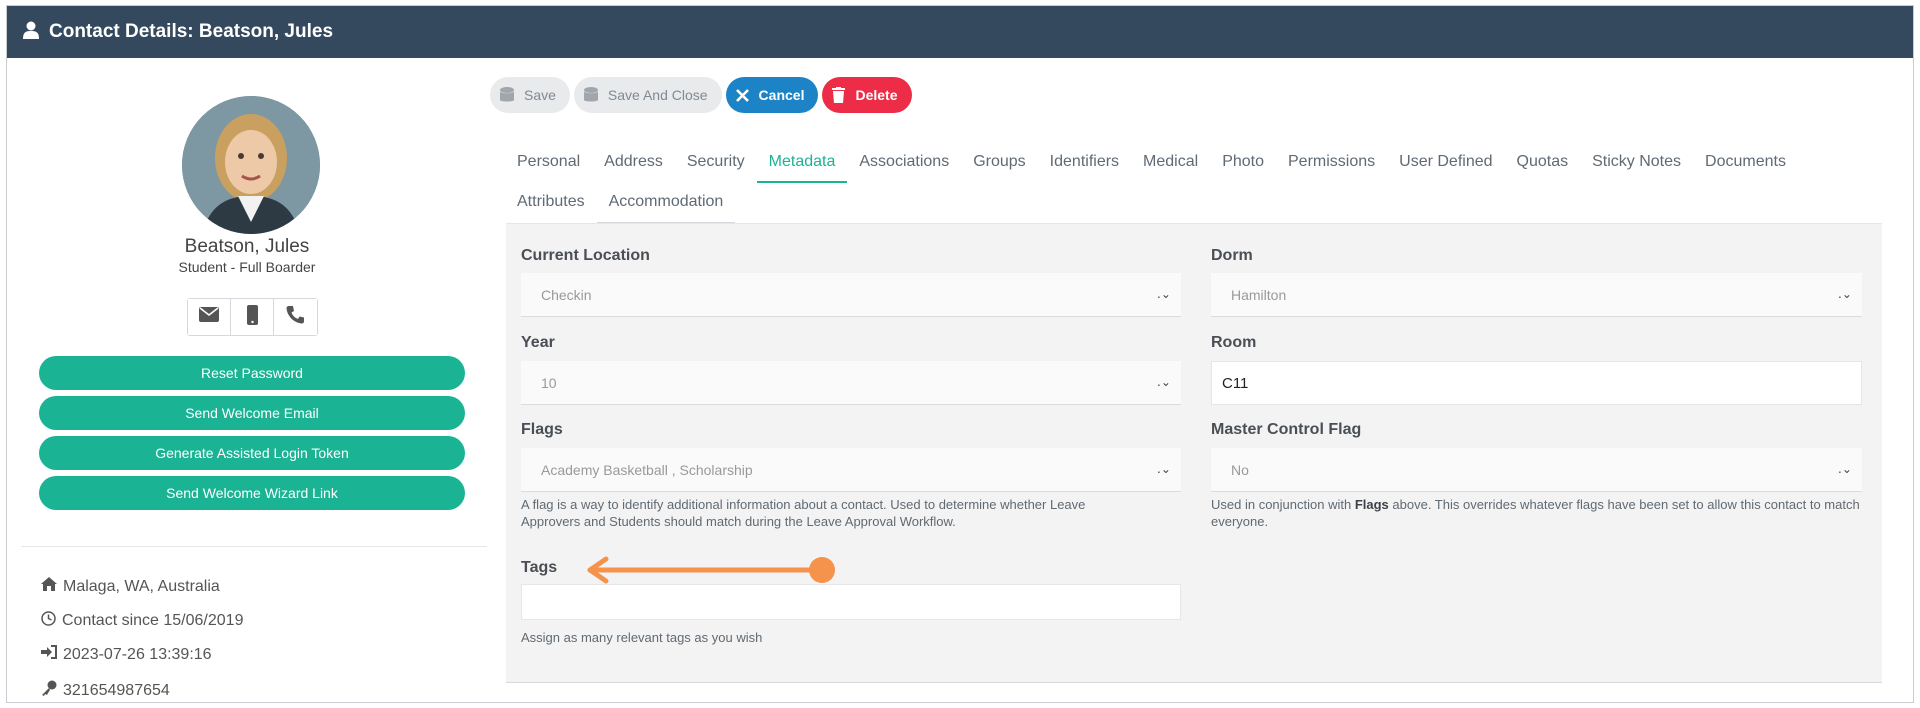 This screenshot has width=1920, height=708. What do you see at coordinates (137, 654) in the screenshot?
I see `last-login-text: 2023-07-26 13:39:16` at bounding box center [137, 654].